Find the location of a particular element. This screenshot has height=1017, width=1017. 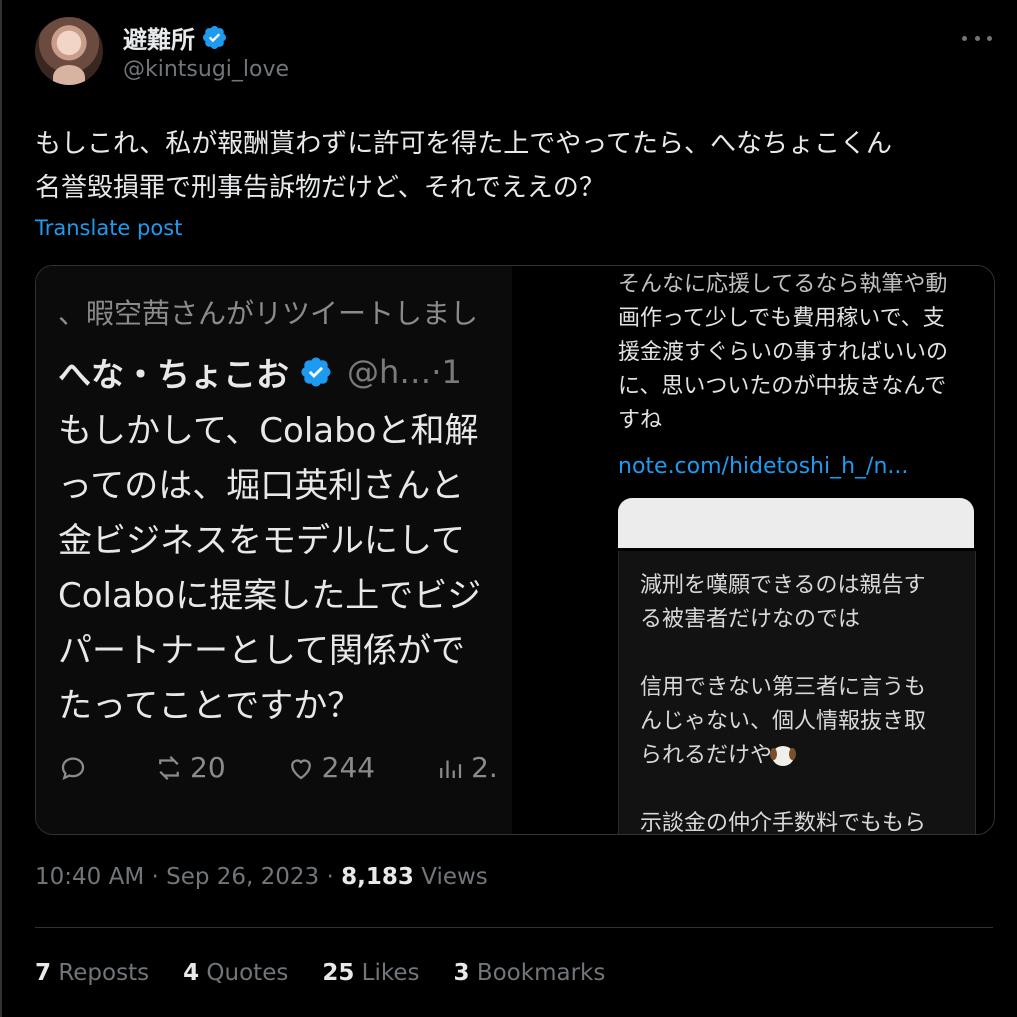

quotes-stat: 4 Quotes is located at coordinates (235, 973).